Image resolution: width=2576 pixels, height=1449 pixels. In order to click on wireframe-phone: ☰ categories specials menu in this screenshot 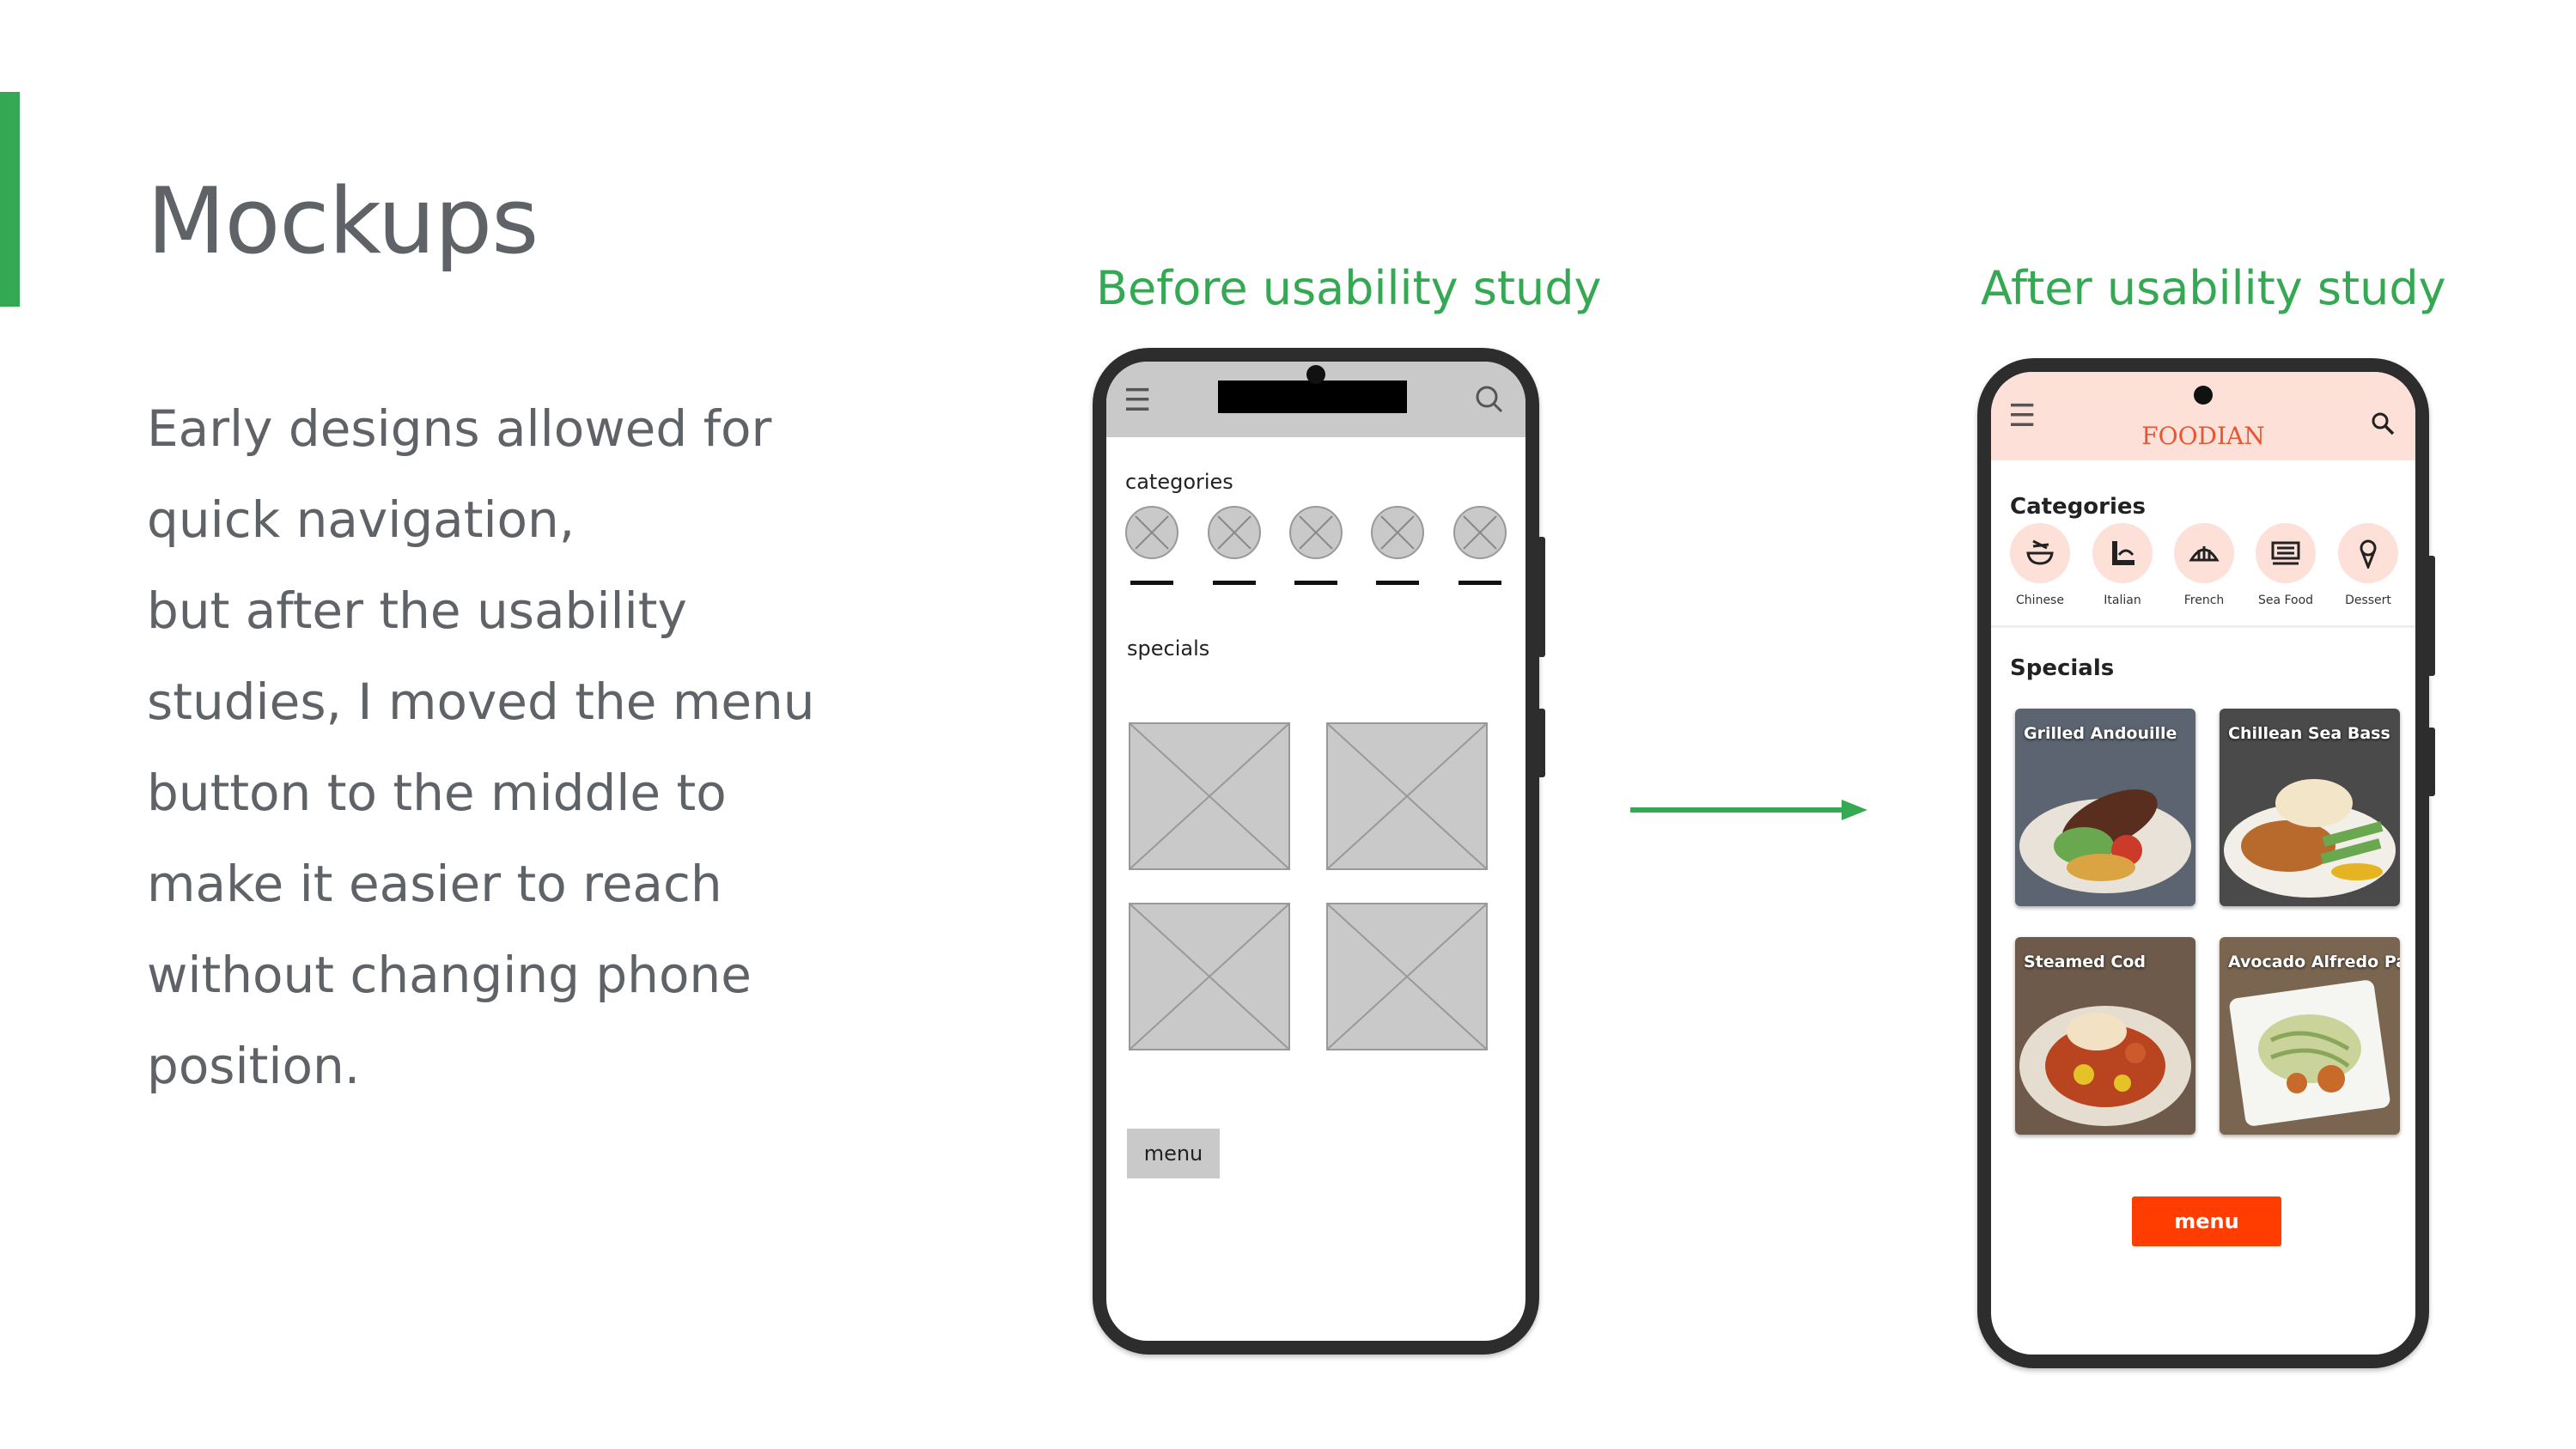, I will do `click(1319, 851)`.